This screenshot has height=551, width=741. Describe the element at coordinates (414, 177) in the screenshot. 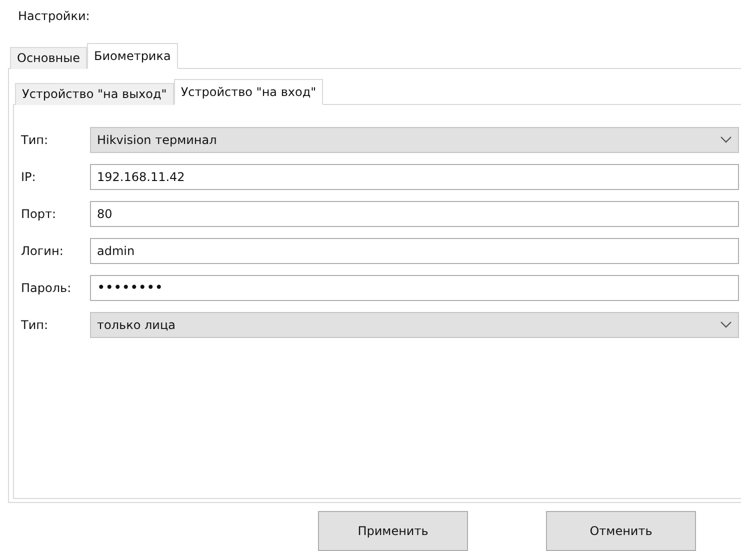

I see `input-field: 192.168.11.42` at that location.